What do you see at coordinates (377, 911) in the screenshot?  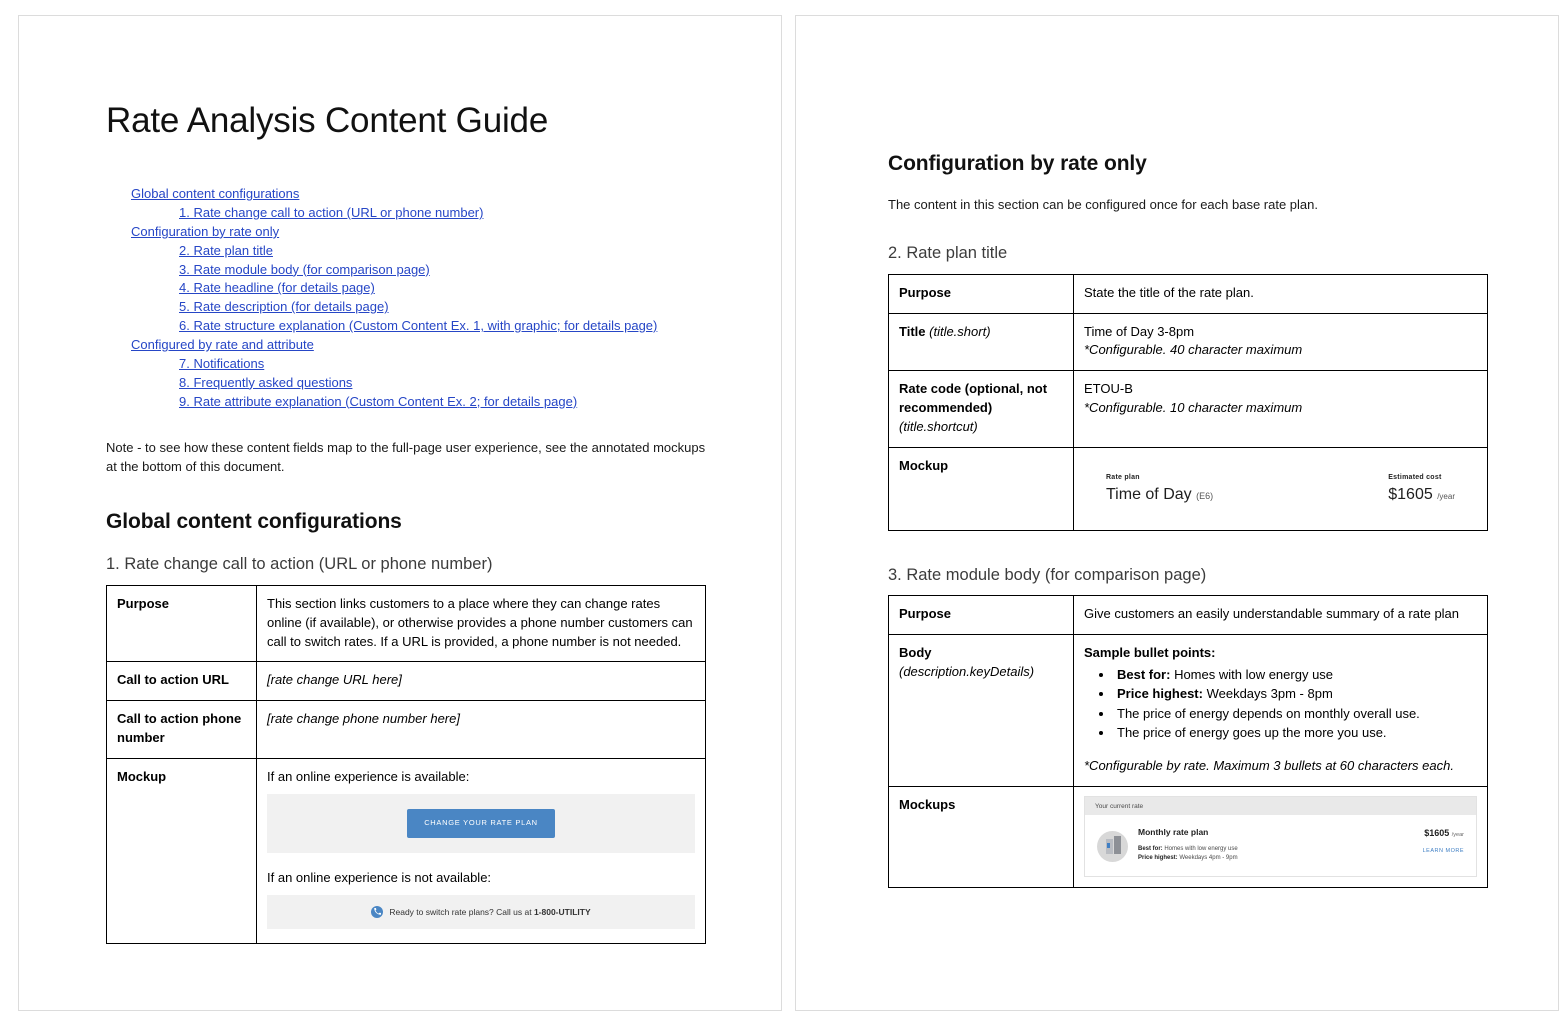 I see `phone-icon` at bounding box center [377, 911].